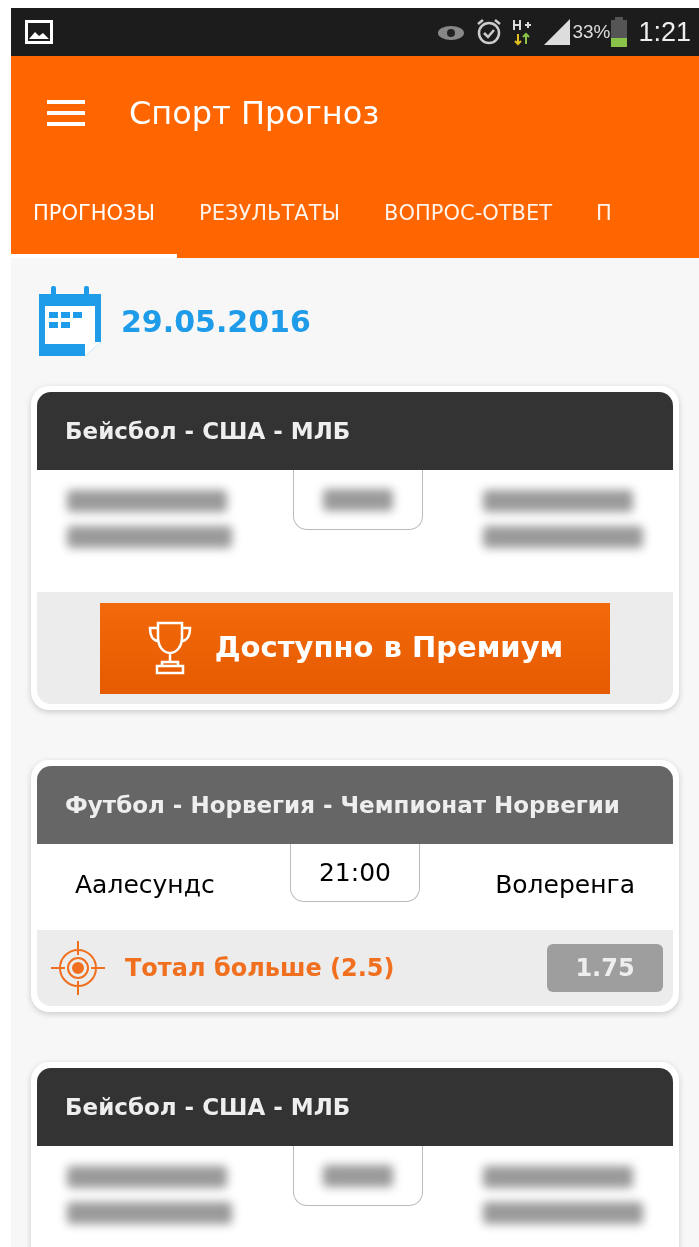 The image size is (699, 1247). I want to click on image-icon, so click(39, 32).